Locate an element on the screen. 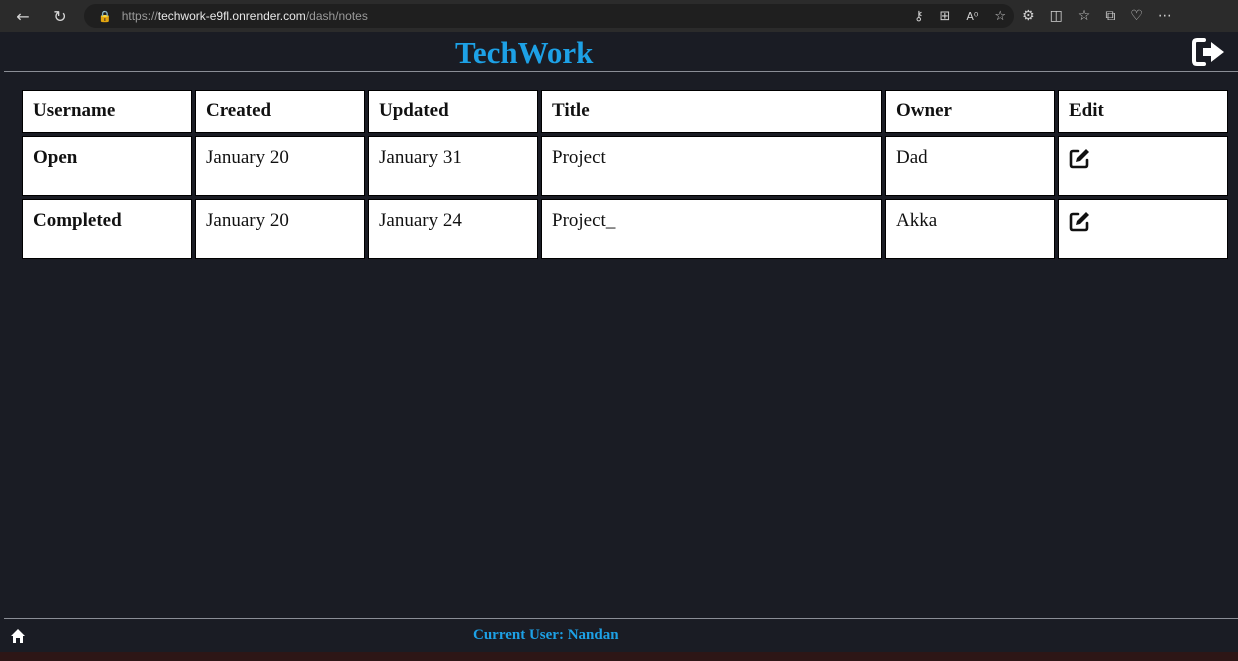  browser-actions: ⚙ ◫ ☆ ⧉ ♡ ⋯ is located at coordinates (1097, 16).